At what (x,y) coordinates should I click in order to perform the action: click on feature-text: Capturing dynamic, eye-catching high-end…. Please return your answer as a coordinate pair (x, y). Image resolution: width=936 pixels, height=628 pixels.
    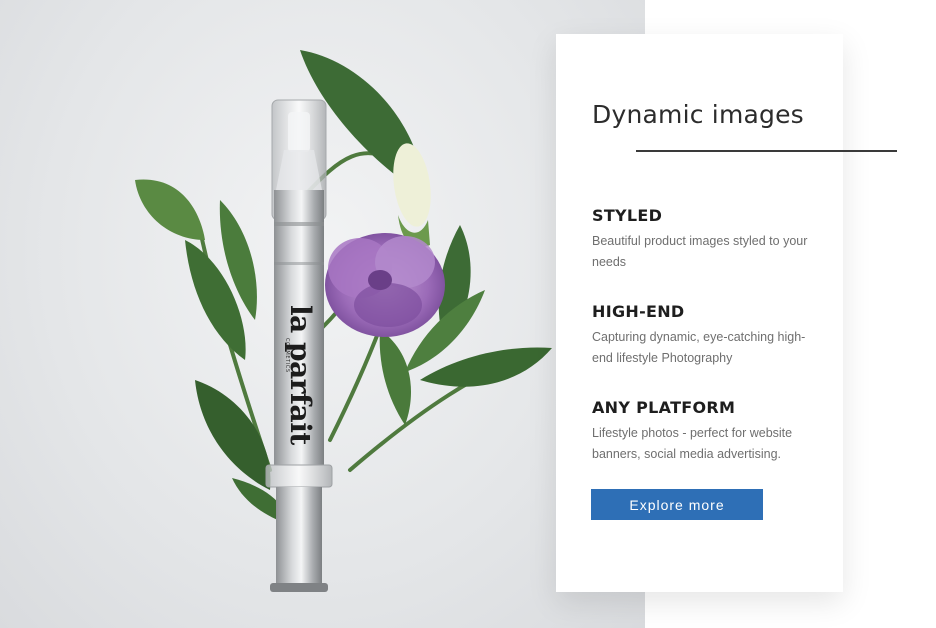
    Looking at the image, I should click on (699, 347).